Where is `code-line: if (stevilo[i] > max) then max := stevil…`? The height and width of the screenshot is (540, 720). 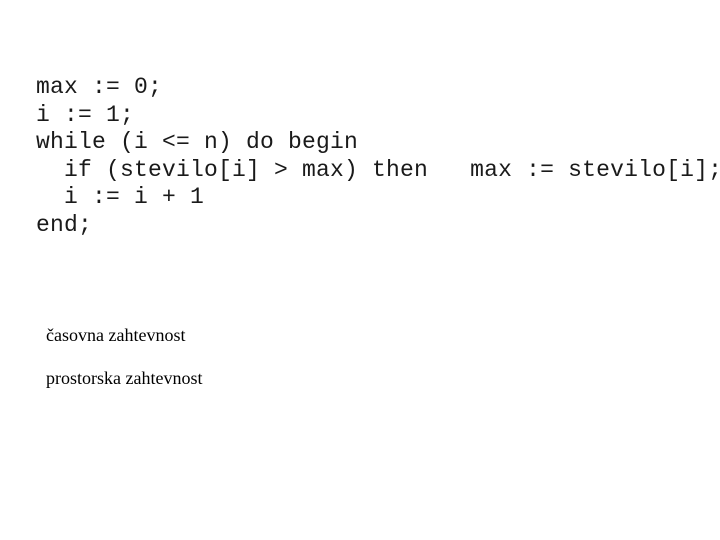 code-line: if (stevilo[i] > max) then max := stevil… is located at coordinates (378, 169).